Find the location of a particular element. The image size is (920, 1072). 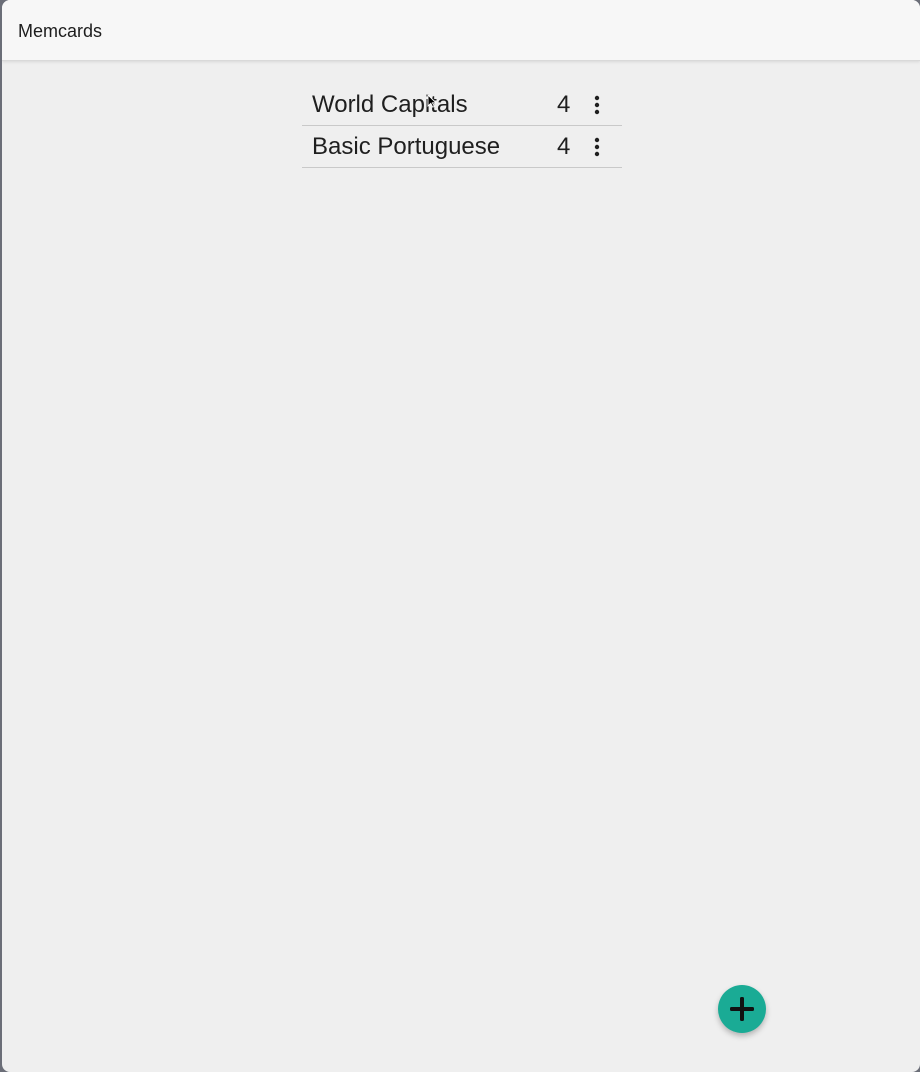

deck-list: World Capitals 4 Basic Portuguese 4 is located at coordinates (462, 126).